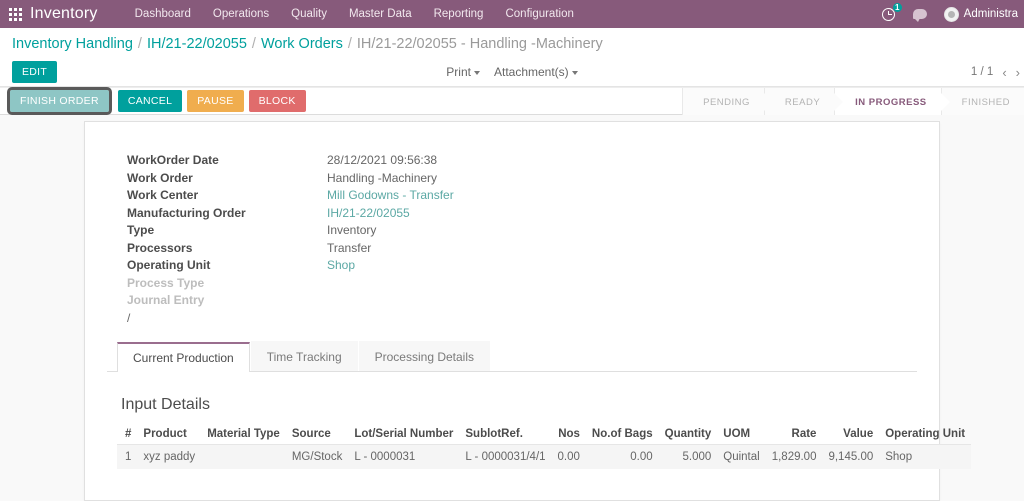 This screenshot has width=1024, height=501. Describe the element at coordinates (64, 14) in the screenshot. I see `app-brand-title: Inventory` at that location.